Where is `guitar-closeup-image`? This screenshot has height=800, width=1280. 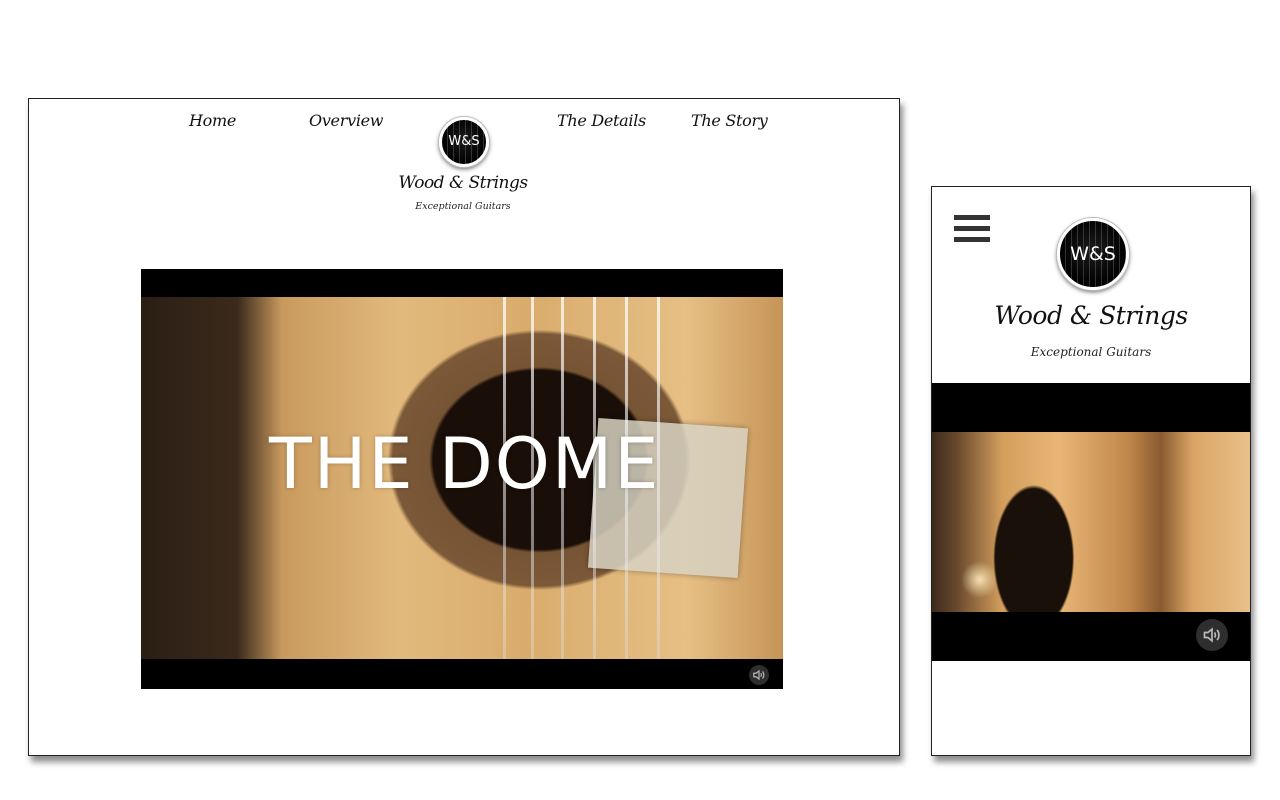
guitar-closeup-image is located at coordinates (1091, 522).